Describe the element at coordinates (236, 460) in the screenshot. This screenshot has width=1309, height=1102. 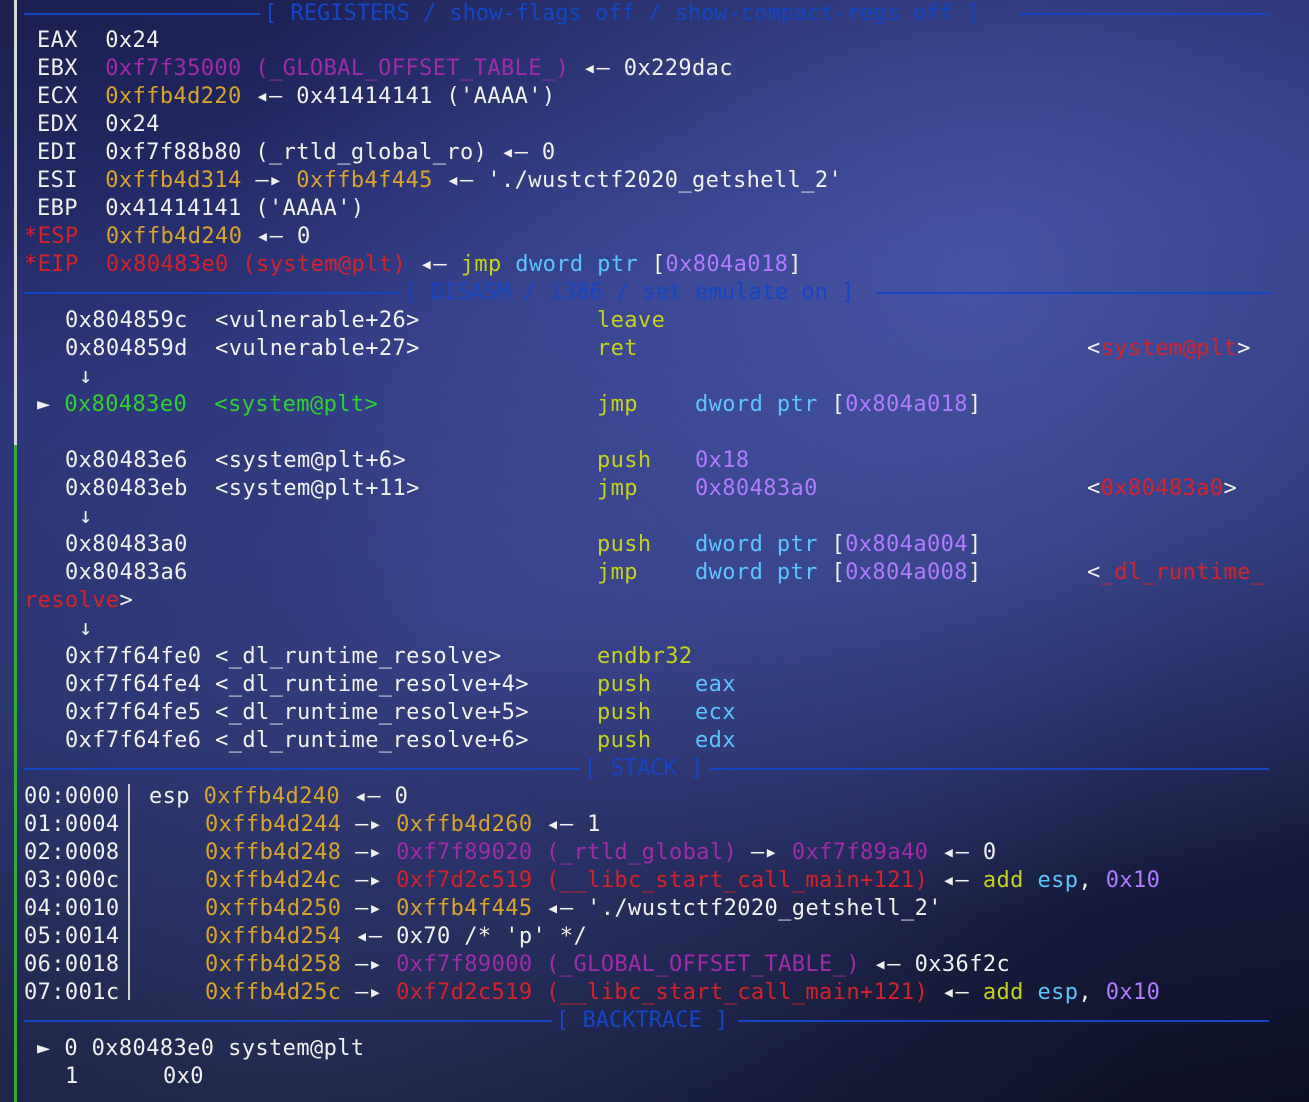
I see `disasm-line: 0x80483e6 <system@plt+6>` at that location.